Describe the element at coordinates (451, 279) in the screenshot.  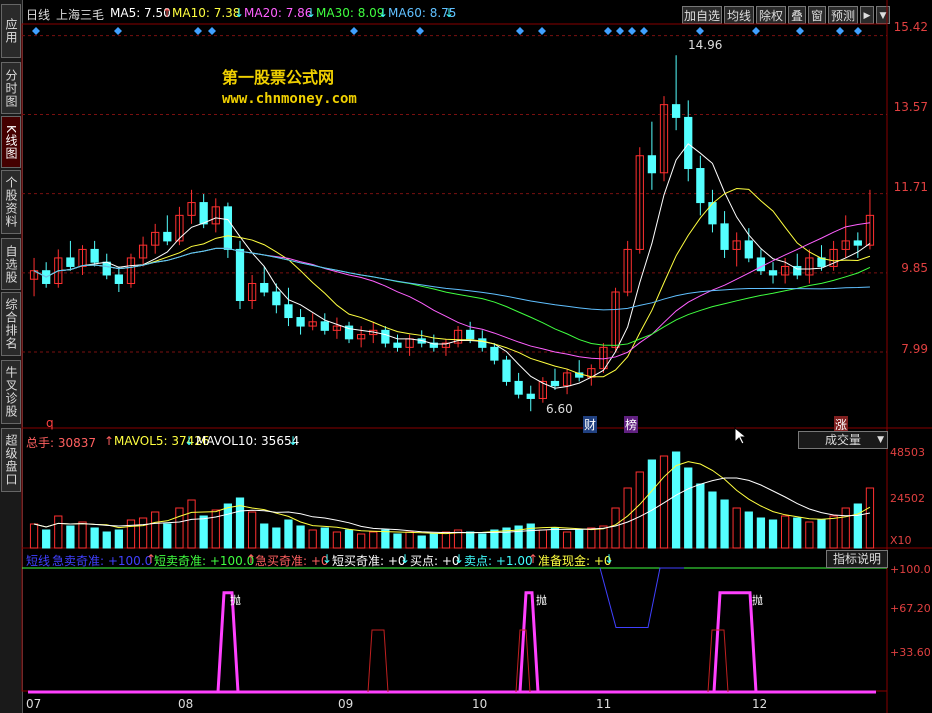
I see `ma60-line` at that location.